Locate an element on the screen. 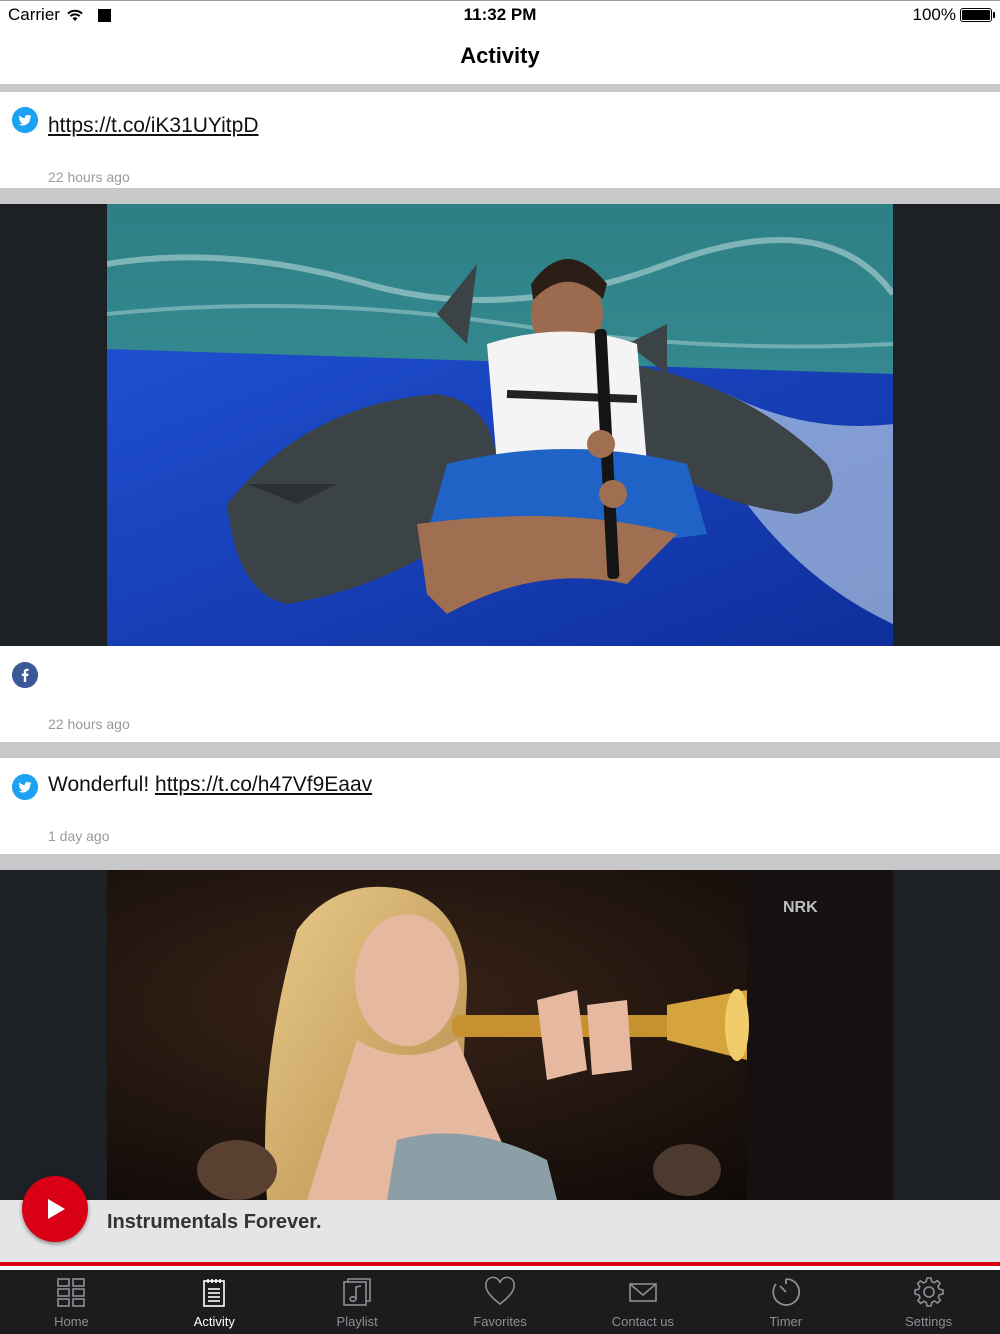 The width and height of the screenshot is (1000, 1334). tab-timer: Timer is located at coordinates (785, 1302).